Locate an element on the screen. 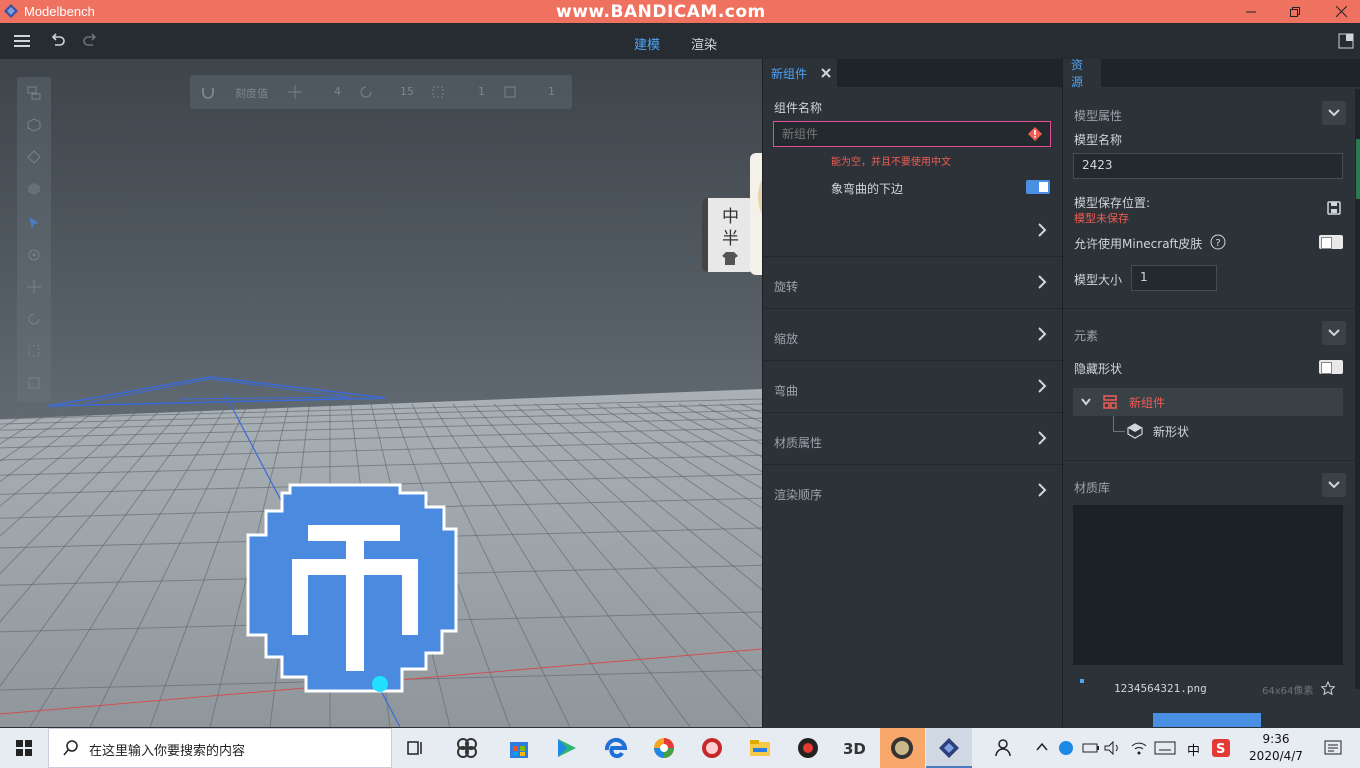 The image size is (1360, 768). watermark: www.BANDICAM.com is located at coordinates (661, 12).